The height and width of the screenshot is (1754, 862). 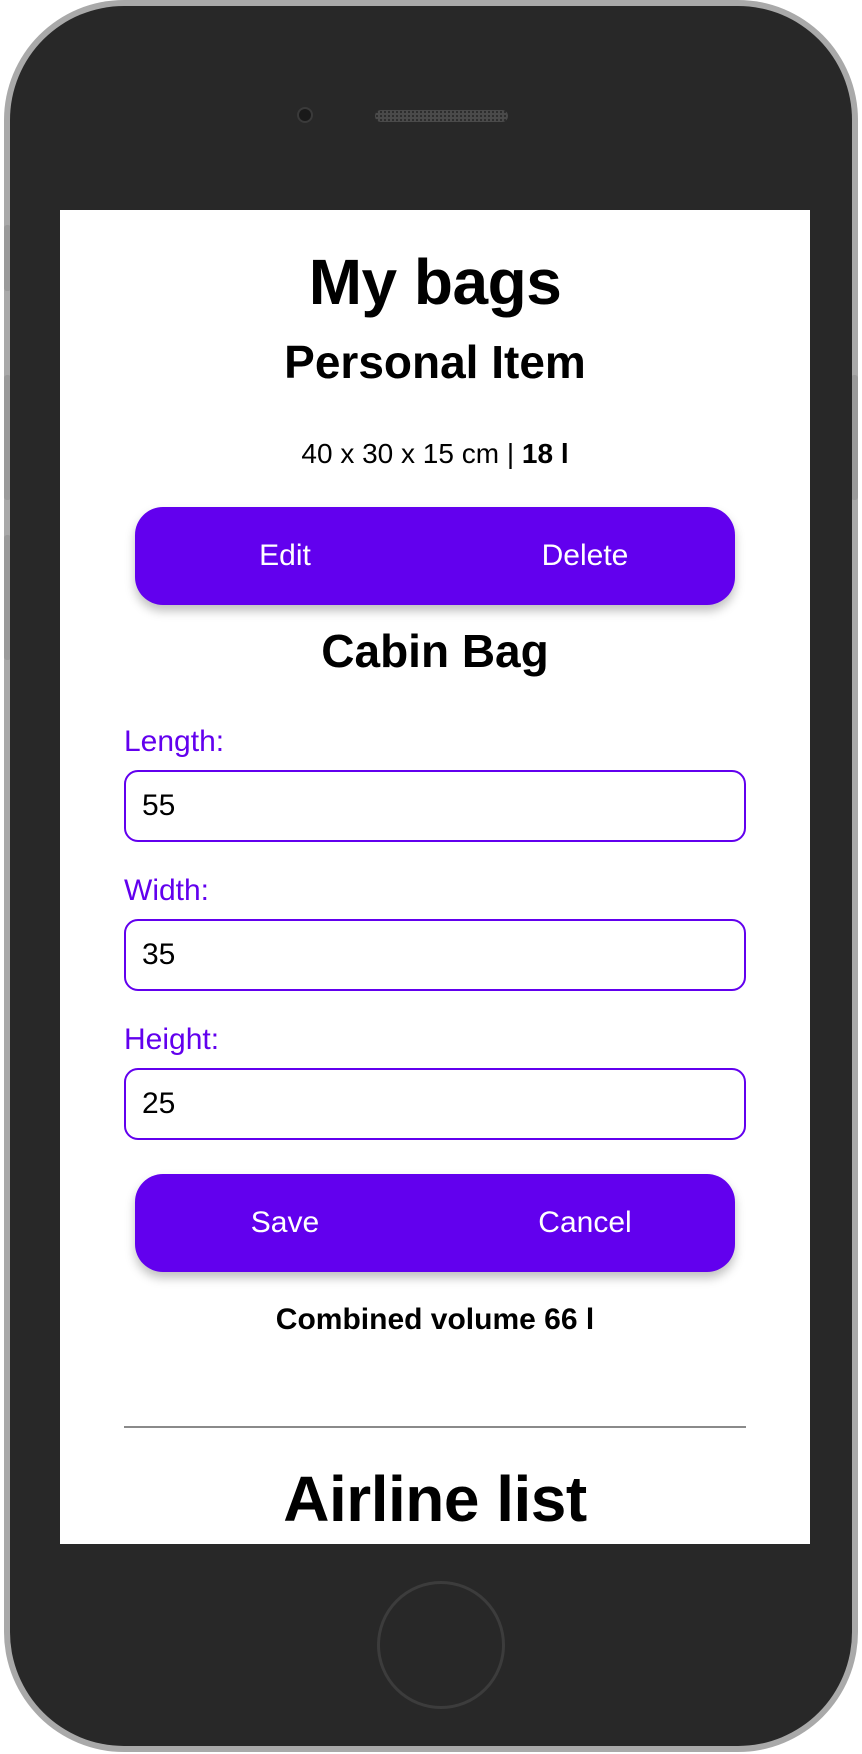 I want to click on personal-item-title: Personal Item, so click(x=435, y=362).